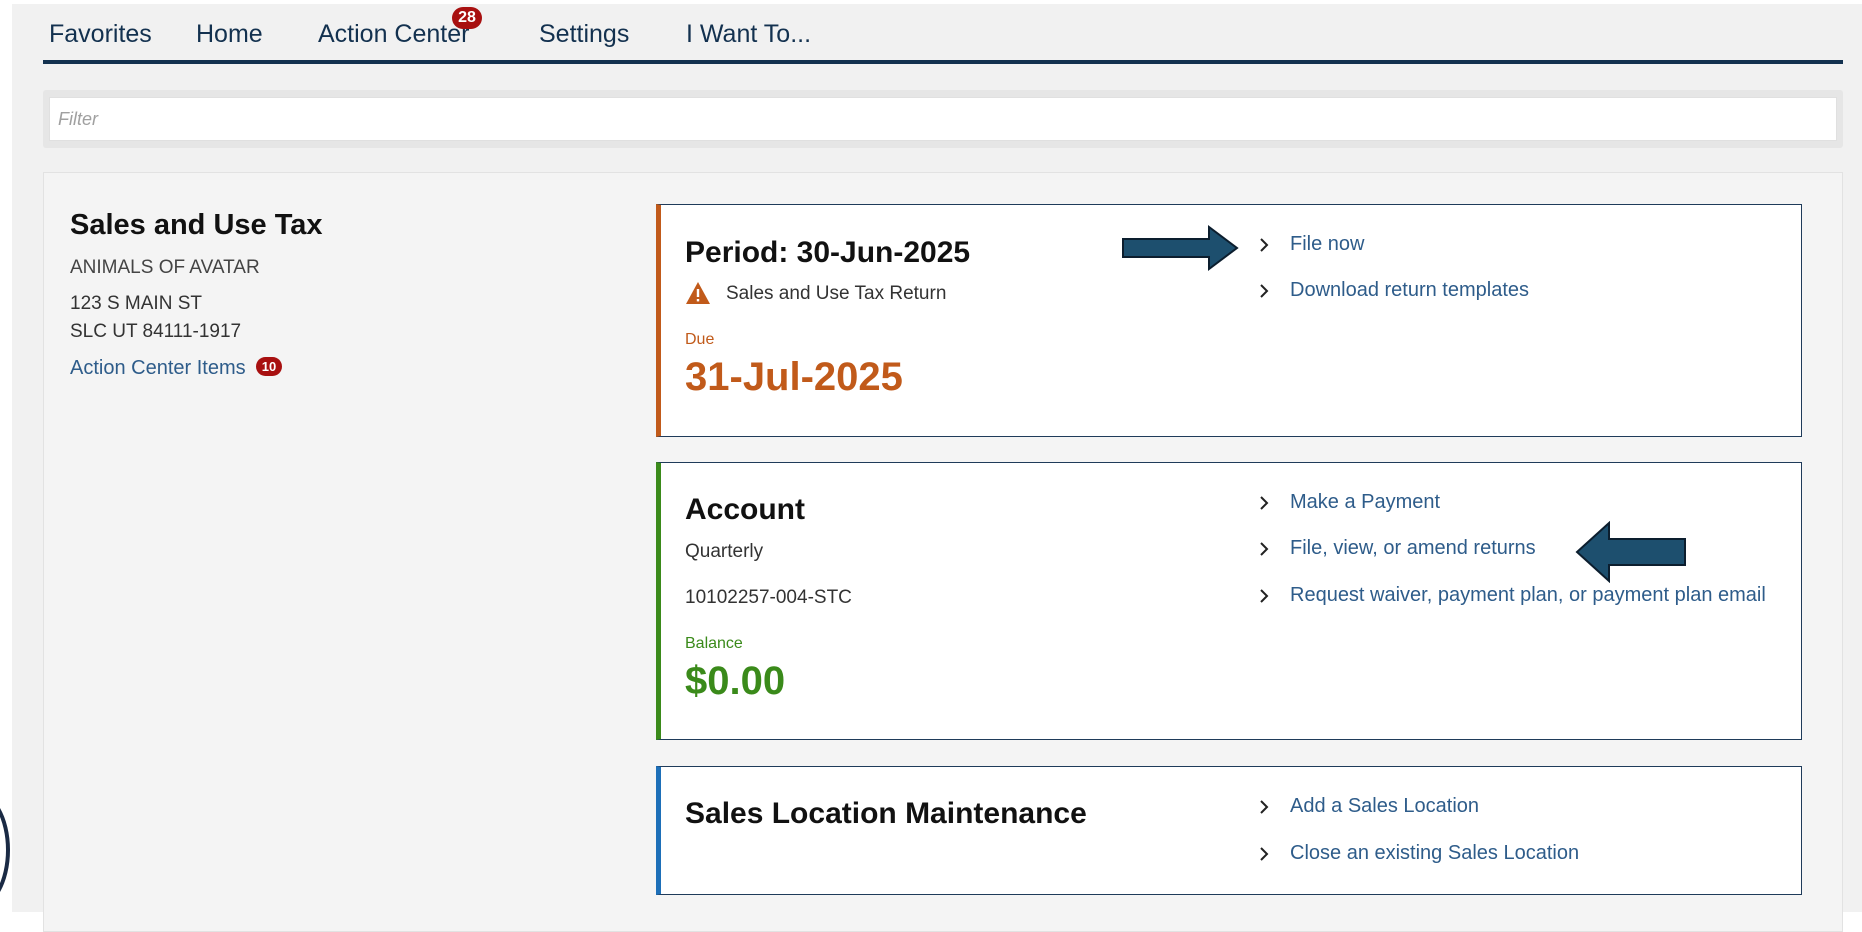 The image size is (1862, 932). Describe the element at coordinates (768, 597) in the screenshot. I see `account-id: 10102257-004-STC` at that location.